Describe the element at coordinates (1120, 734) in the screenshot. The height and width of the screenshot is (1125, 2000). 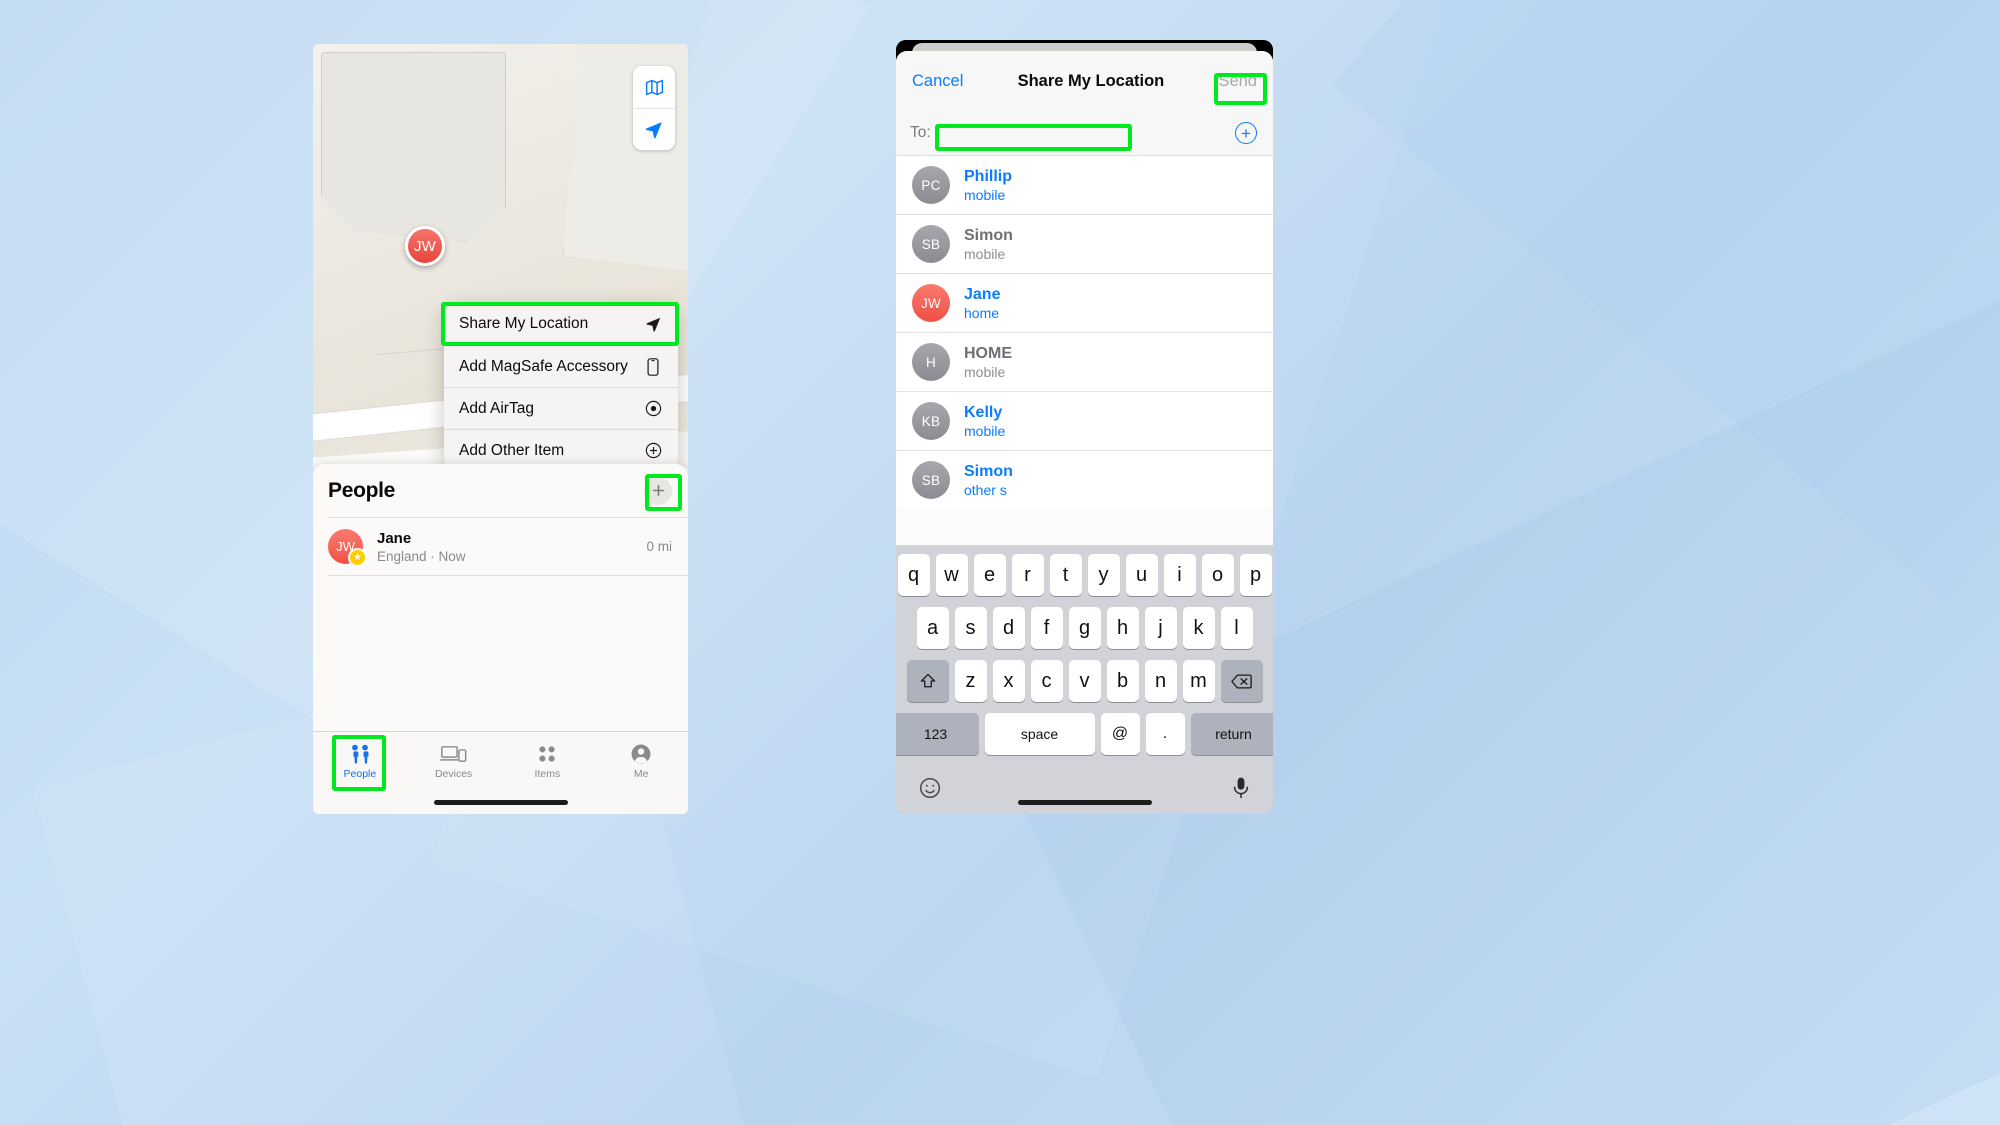
I see `at-key: @` at that location.